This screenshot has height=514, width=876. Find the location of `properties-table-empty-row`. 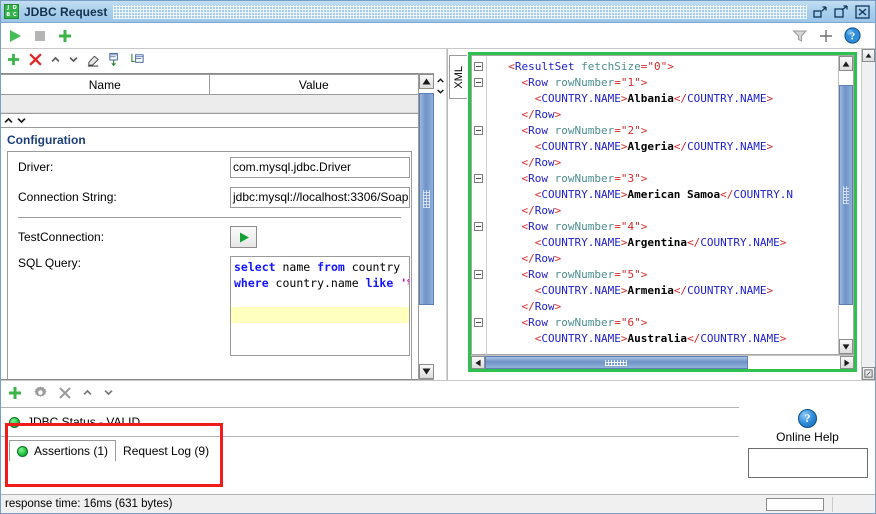

properties-table-empty-row is located at coordinates (209, 104).